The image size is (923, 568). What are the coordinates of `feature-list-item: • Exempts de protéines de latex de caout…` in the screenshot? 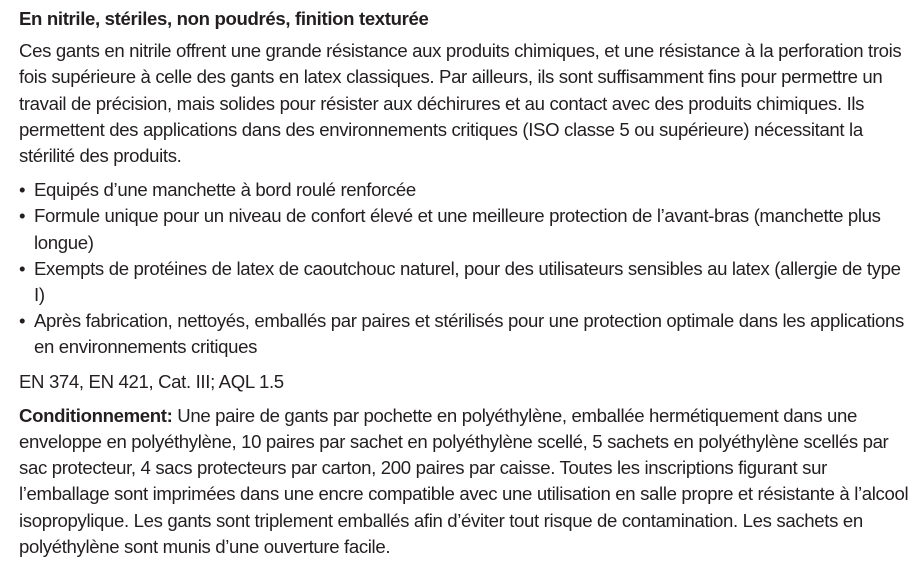 It's located at (466, 282).